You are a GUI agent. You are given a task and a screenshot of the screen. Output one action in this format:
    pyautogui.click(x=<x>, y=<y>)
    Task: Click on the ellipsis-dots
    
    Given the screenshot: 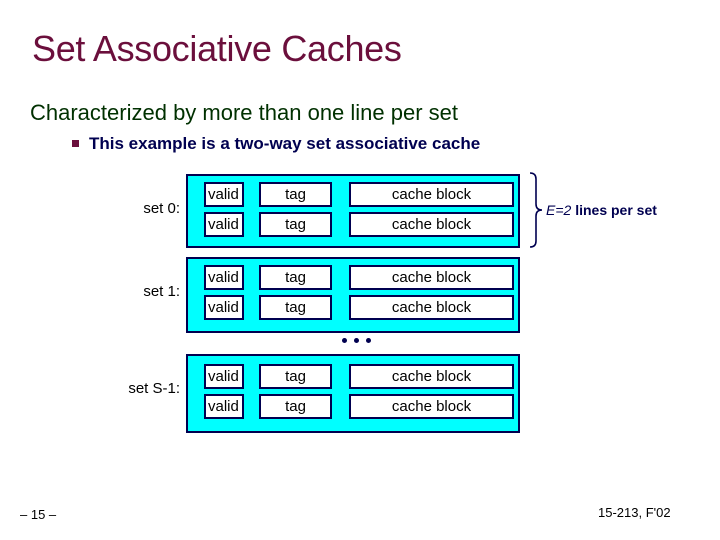 What is the action you would take?
    pyautogui.click(x=358, y=341)
    